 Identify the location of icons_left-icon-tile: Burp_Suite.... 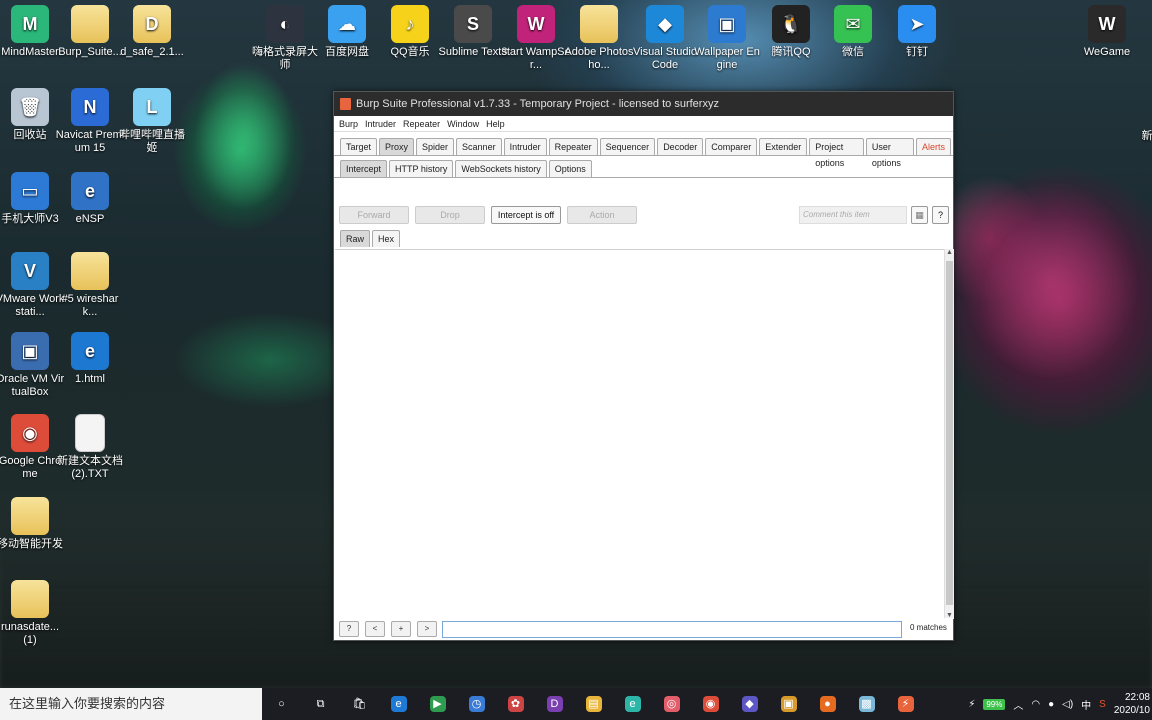
(90, 32).